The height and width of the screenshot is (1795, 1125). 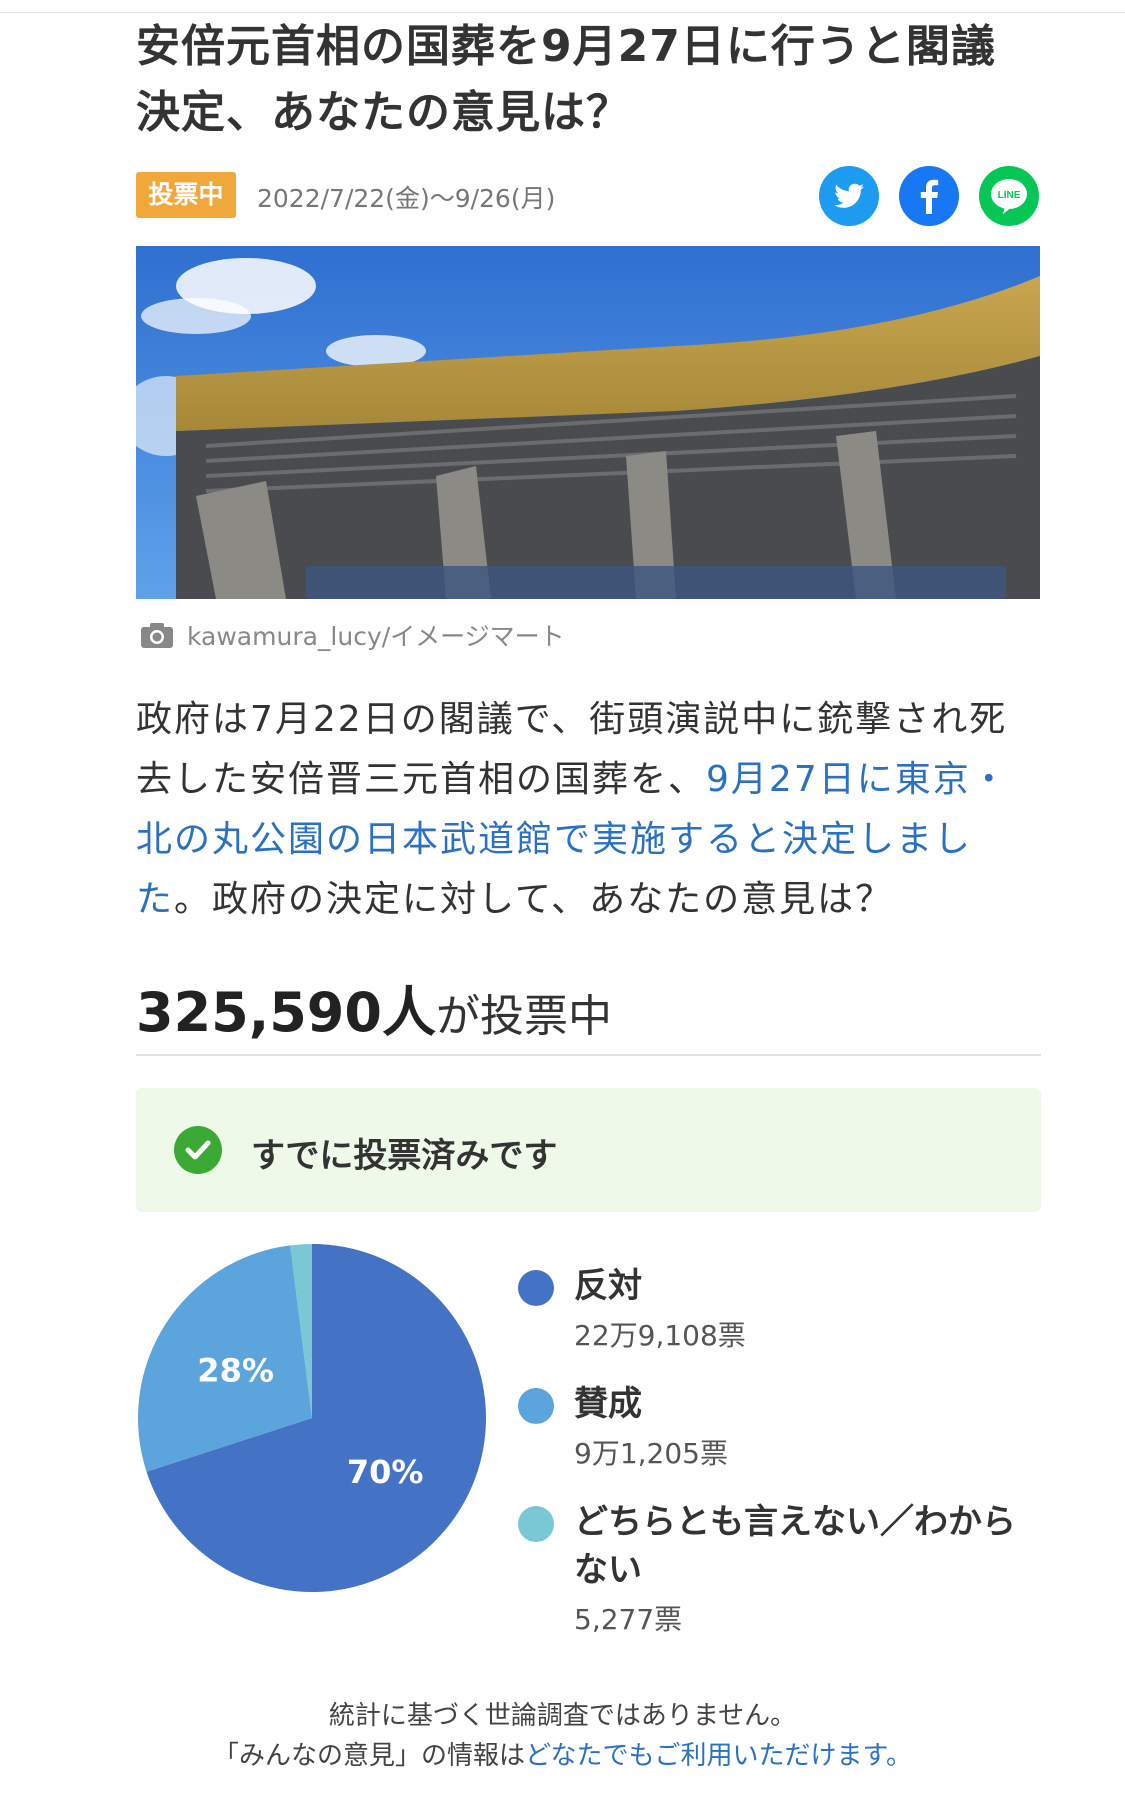 I want to click on image-credit-text: kawamura_lucy/イメージマート, so click(x=376, y=636).